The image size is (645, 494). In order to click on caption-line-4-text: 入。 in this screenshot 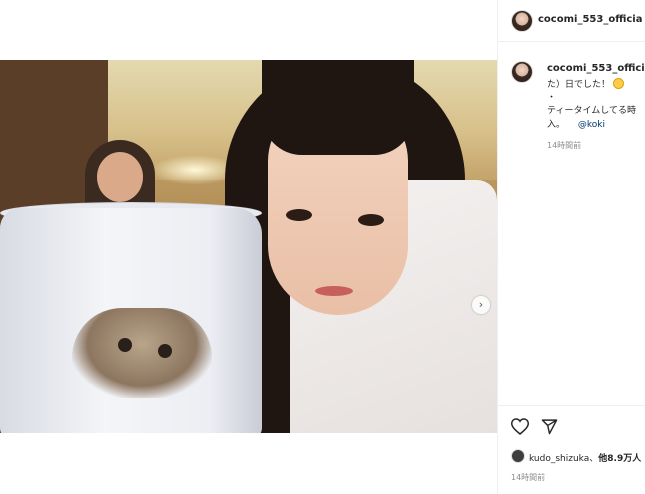, I will do `click(556, 125)`.